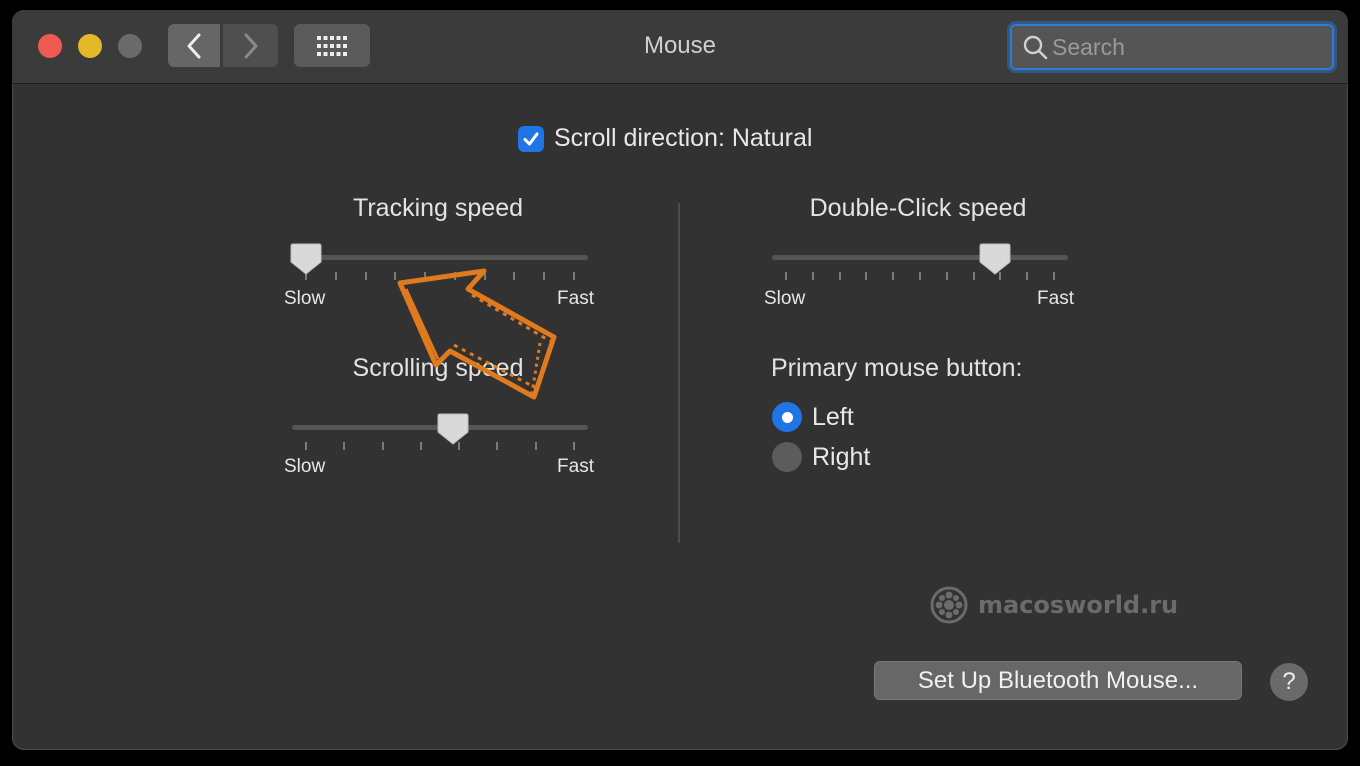 The image size is (1360, 766). Describe the element at coordinates (683, 138) in the screenshot. I see `scroll-direction-label: Scroll direction: Natural` at that location.